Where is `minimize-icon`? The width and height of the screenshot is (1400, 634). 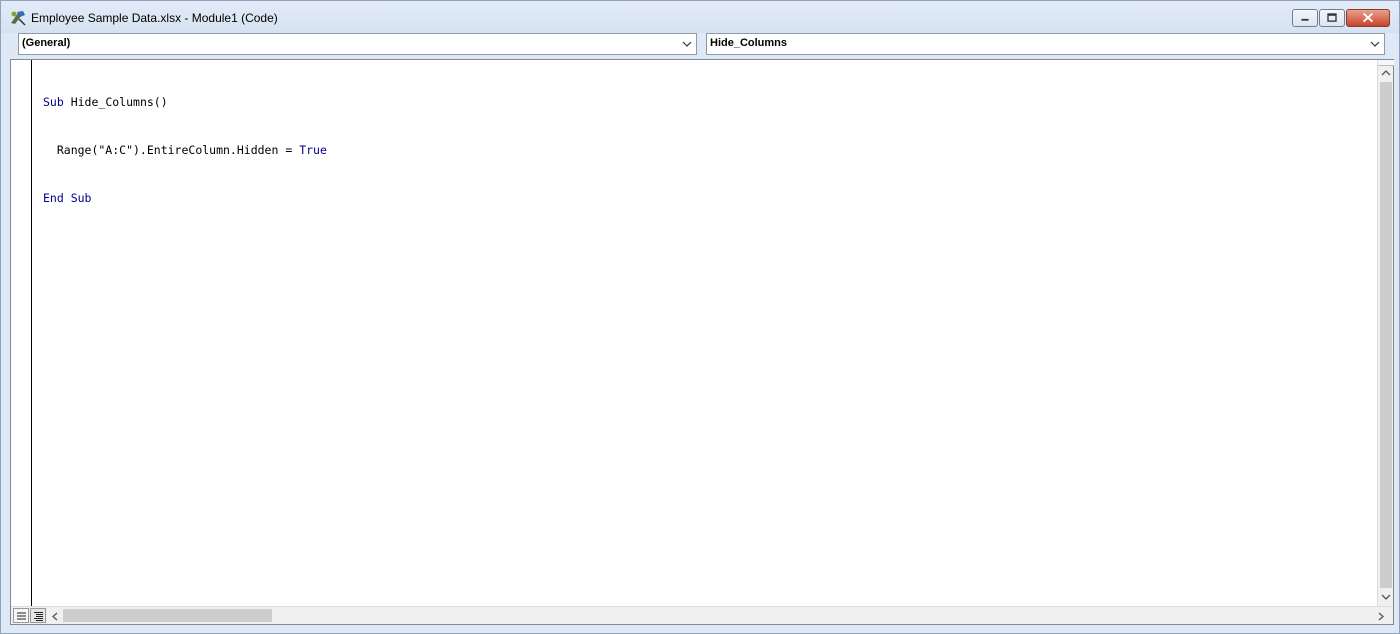 minimize-icon is located at coordinates (1305, 19).